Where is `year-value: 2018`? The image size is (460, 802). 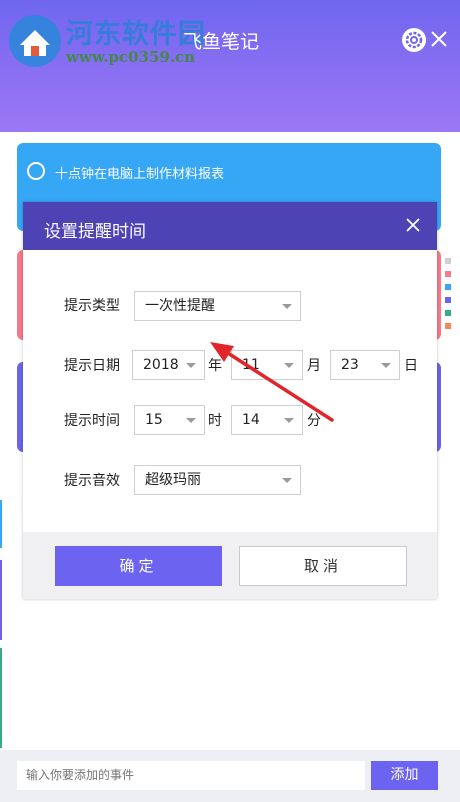 year-value: 2018 is located at coordinates (161, 365).